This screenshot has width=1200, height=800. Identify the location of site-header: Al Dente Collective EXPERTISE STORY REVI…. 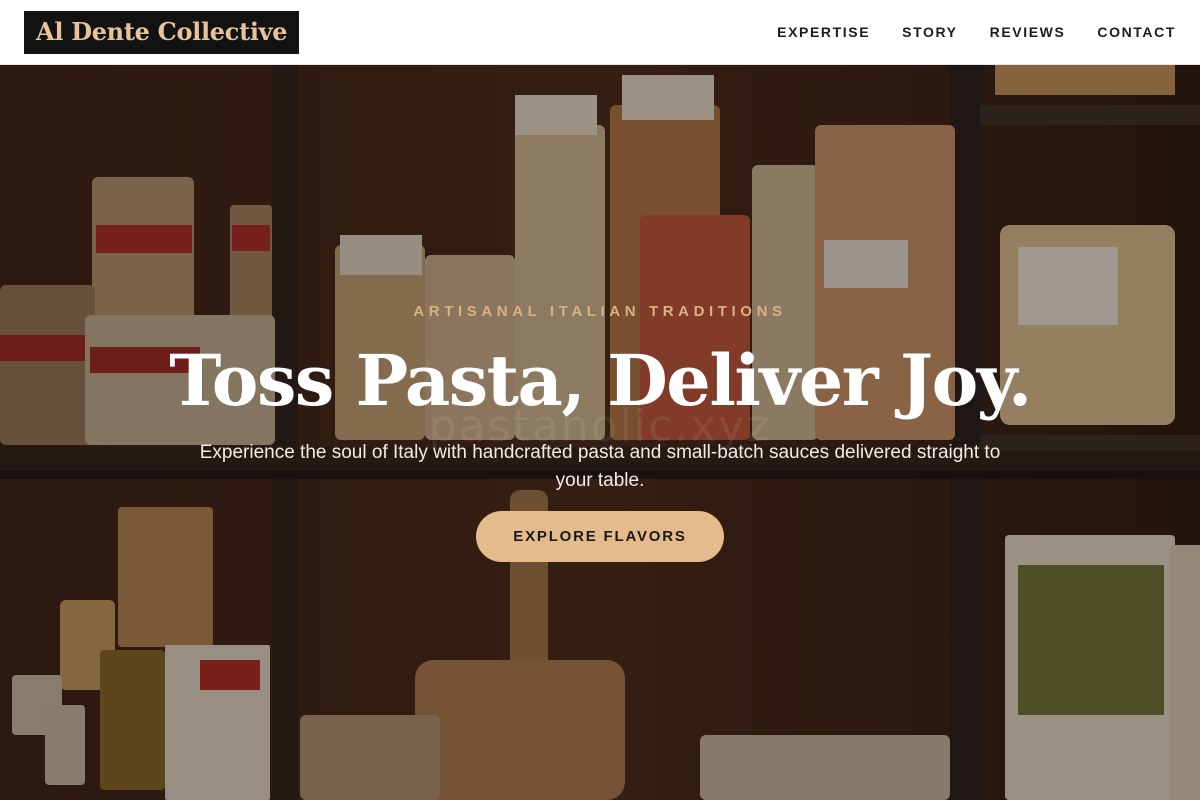
(600, 32).